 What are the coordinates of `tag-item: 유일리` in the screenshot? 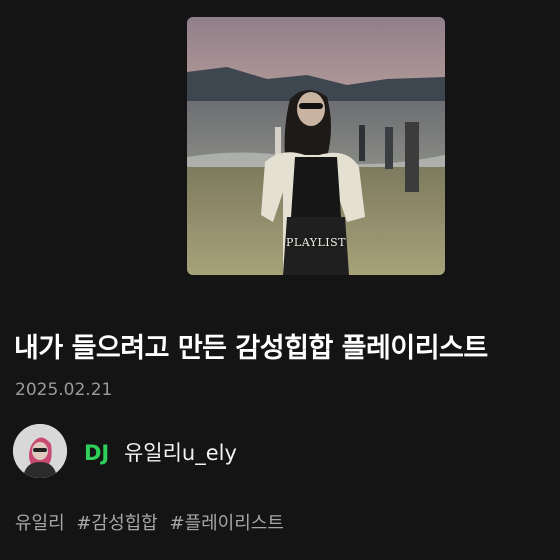 It's located at (40, 523).